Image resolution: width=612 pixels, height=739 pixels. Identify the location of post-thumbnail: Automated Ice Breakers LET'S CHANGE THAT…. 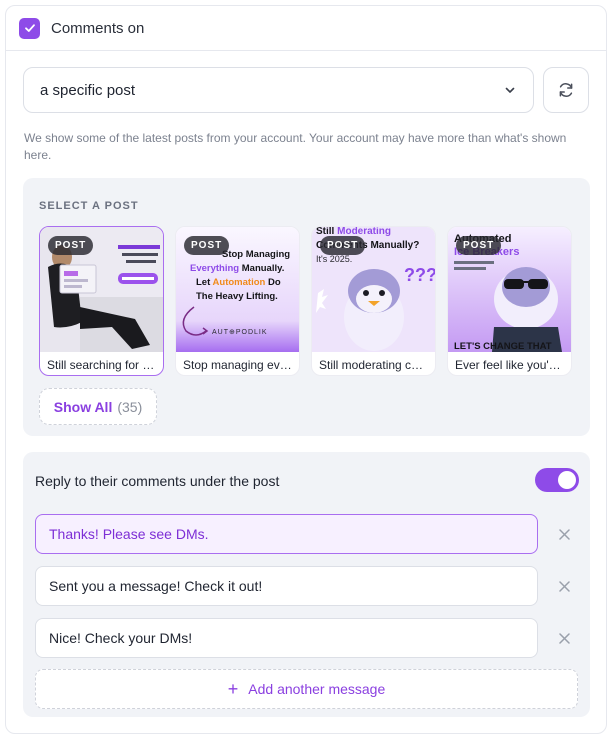
(509, 289).